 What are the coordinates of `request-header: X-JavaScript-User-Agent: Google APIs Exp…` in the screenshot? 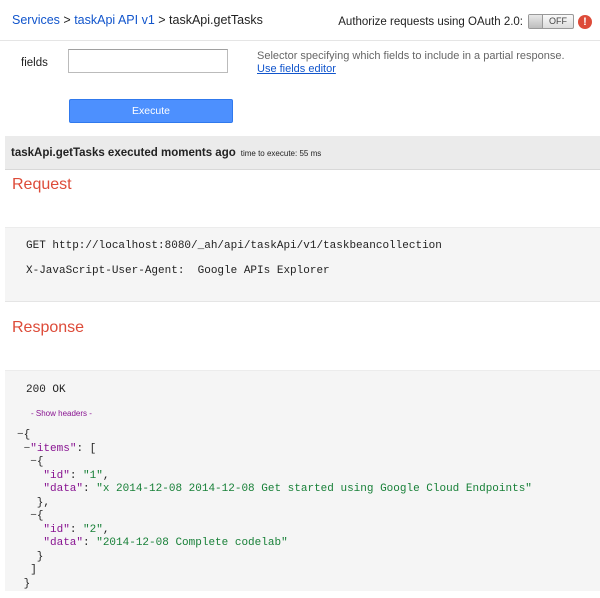 It's located at (178, 271).